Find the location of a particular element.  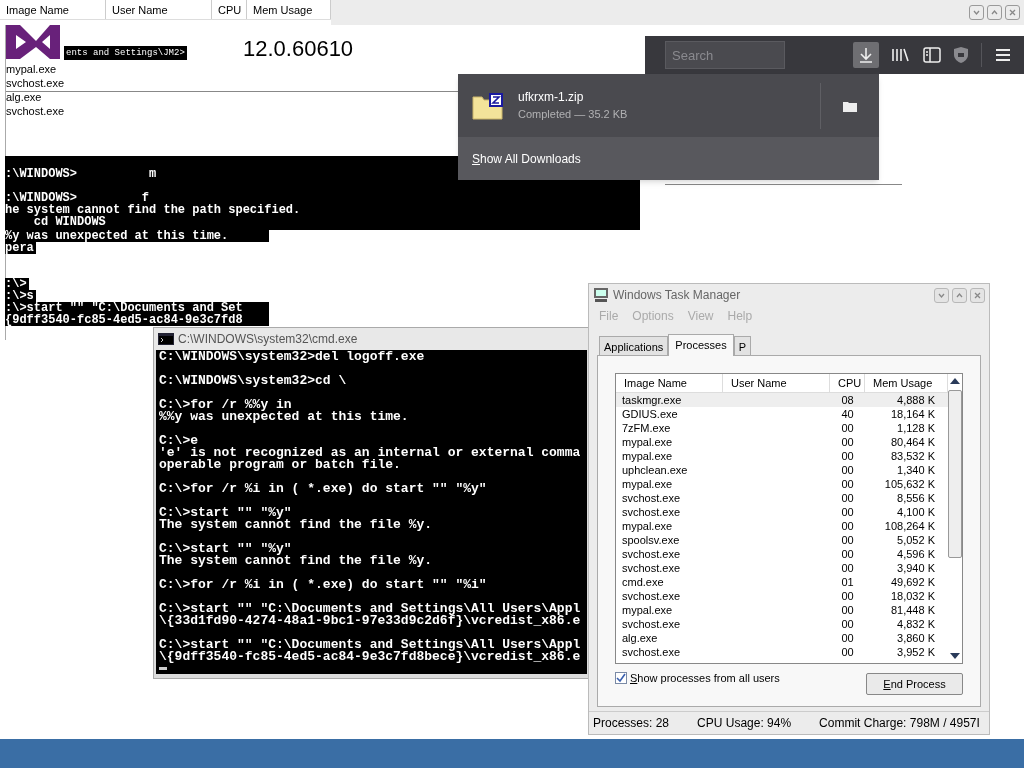

console-line: C:\>for /r %i in ( *.exe) do start "" "%y" is located at coordinates (323, 489).